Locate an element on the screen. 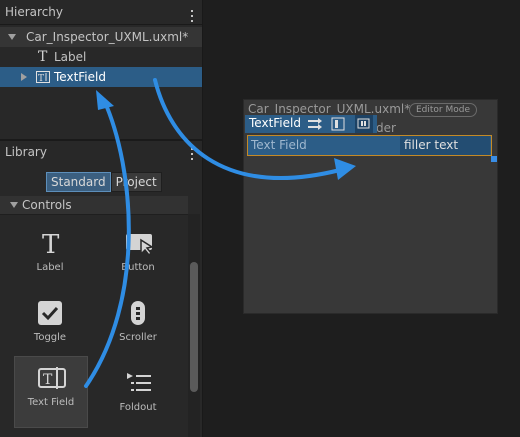  drag-arrow-right is located at coordinates (247, 129).